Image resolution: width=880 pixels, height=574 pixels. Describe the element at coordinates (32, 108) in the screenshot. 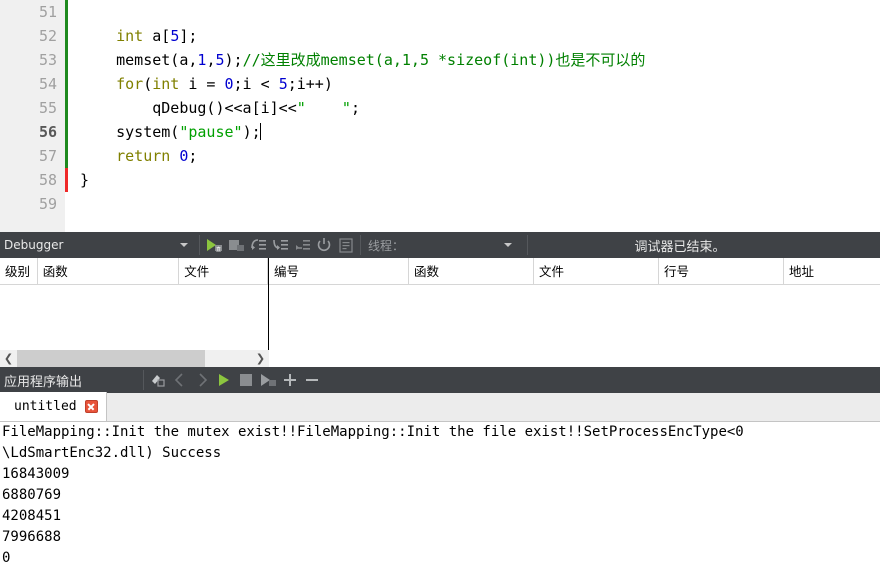

I see `line-number: 55` at that location.